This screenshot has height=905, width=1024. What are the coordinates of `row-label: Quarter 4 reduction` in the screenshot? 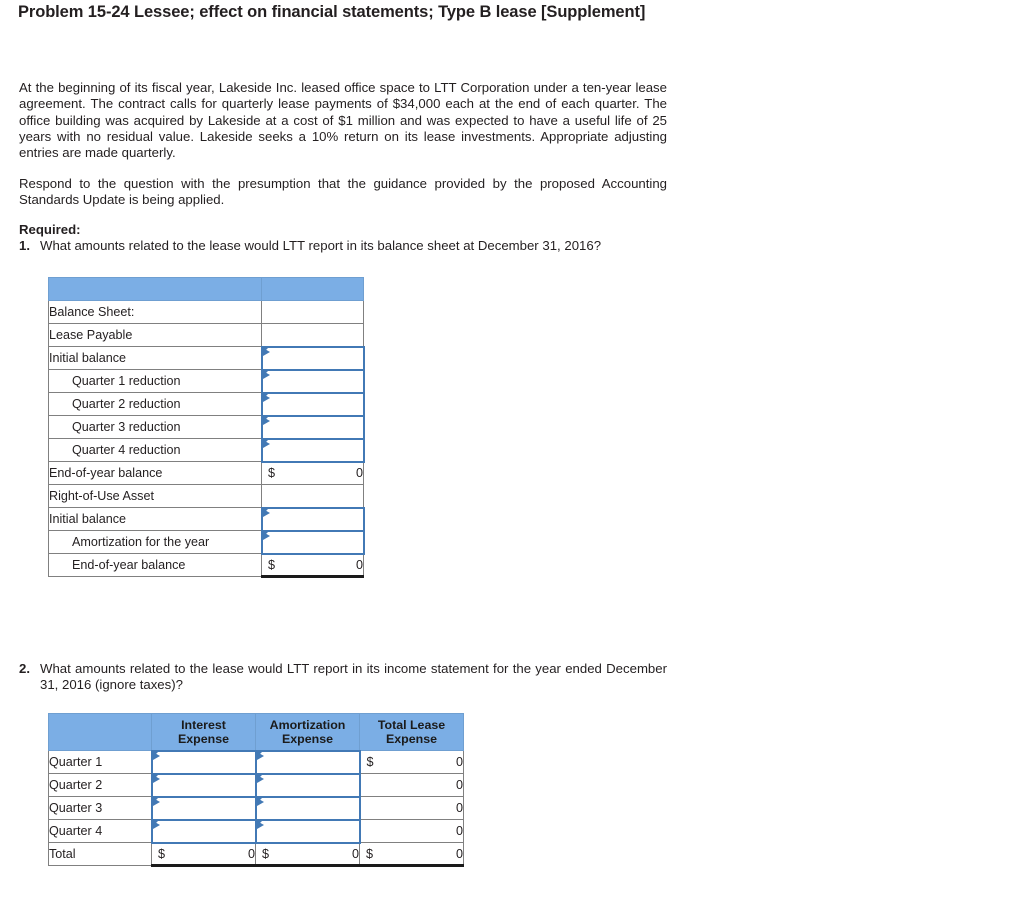 It's located at (155, 450).